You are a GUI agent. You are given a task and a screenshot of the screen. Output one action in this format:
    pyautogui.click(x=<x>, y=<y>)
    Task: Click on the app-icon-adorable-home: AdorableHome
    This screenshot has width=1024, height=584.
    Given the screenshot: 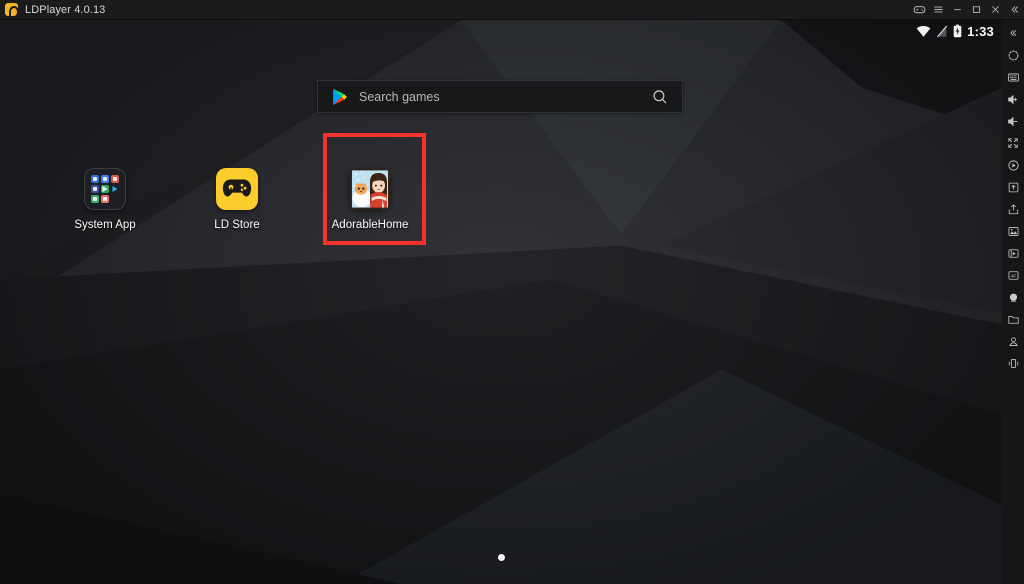 What is the action you would take?
    pyautogui.click(x=370, y=199)
    